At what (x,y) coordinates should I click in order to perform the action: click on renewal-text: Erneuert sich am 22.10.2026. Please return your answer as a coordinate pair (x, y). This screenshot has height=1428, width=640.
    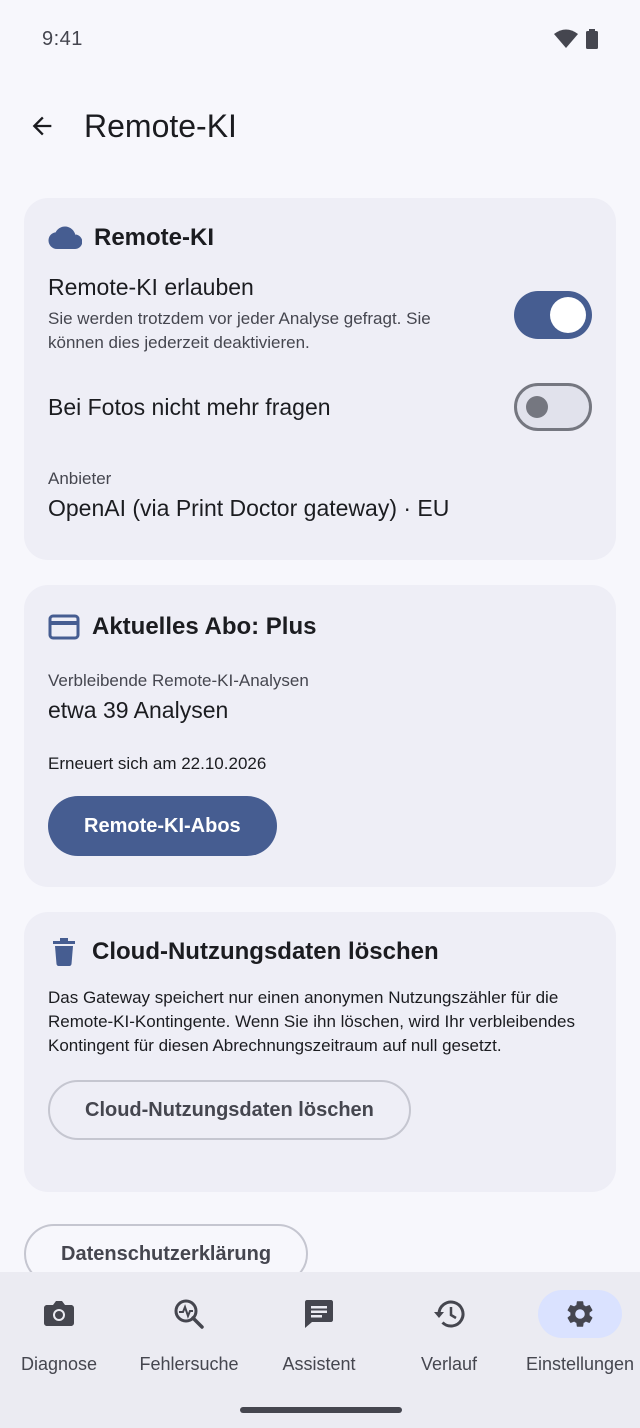
    Looking at the image, I should click on (157, 763).